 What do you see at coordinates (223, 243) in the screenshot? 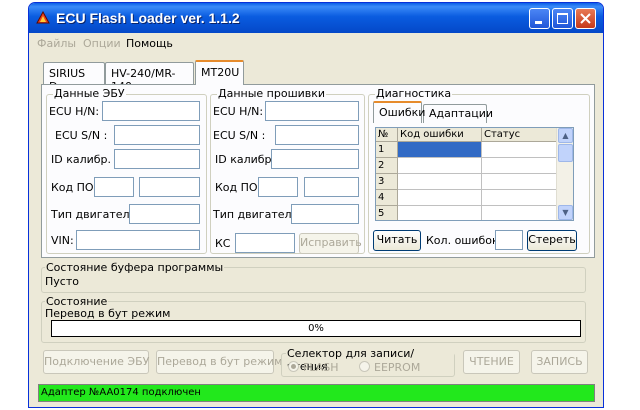
I see `fw-ks-label: КС` at bounding box center [223, 243].